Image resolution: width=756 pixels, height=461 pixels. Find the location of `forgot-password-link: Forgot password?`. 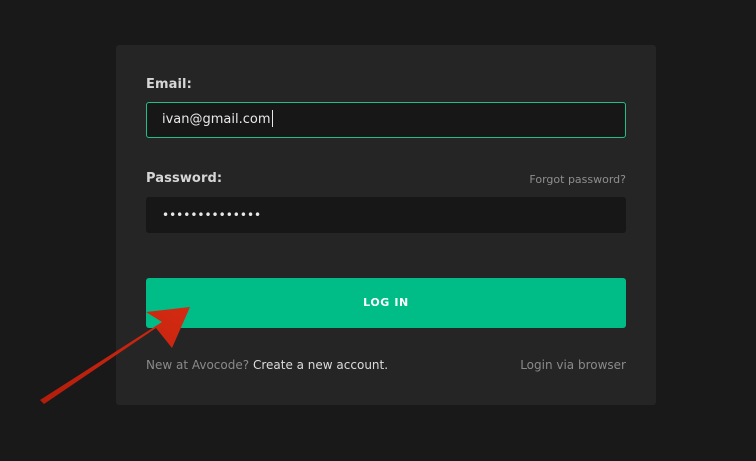

forgot-password-link: Forgot password? is located at coordinates (577, 179).